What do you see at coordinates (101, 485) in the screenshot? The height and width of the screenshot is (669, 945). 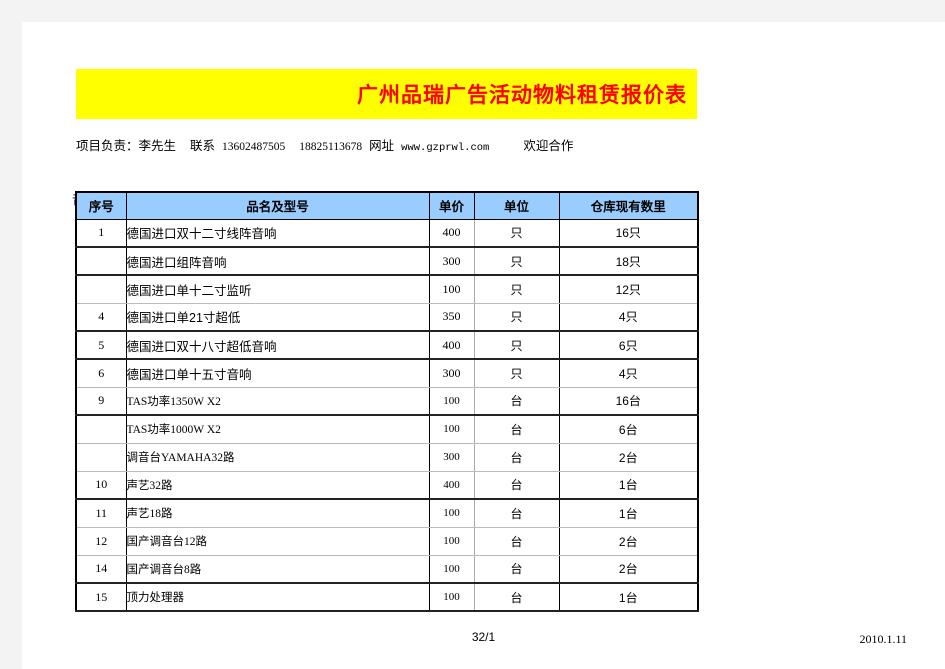 I see `cell-no: 10` at bounding box center [101, 485].